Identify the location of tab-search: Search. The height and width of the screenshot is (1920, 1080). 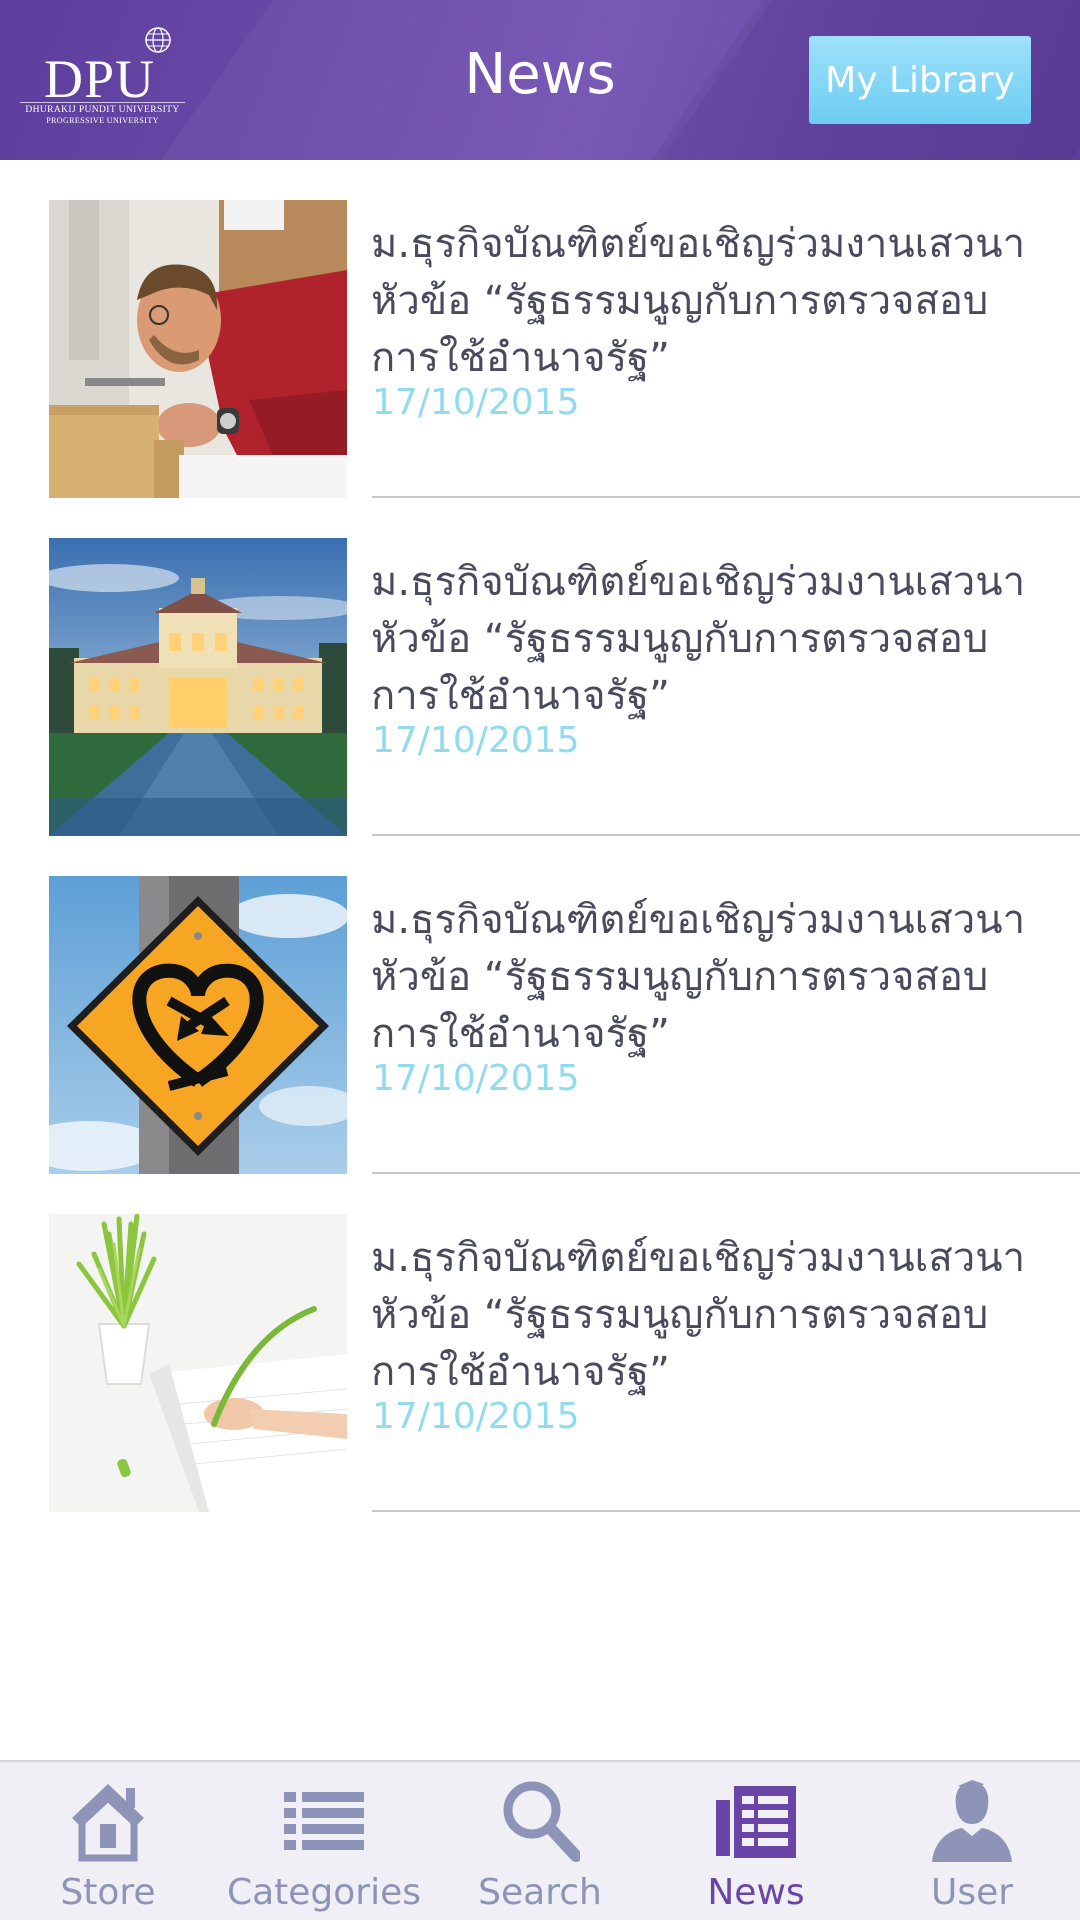
(540, 1841).